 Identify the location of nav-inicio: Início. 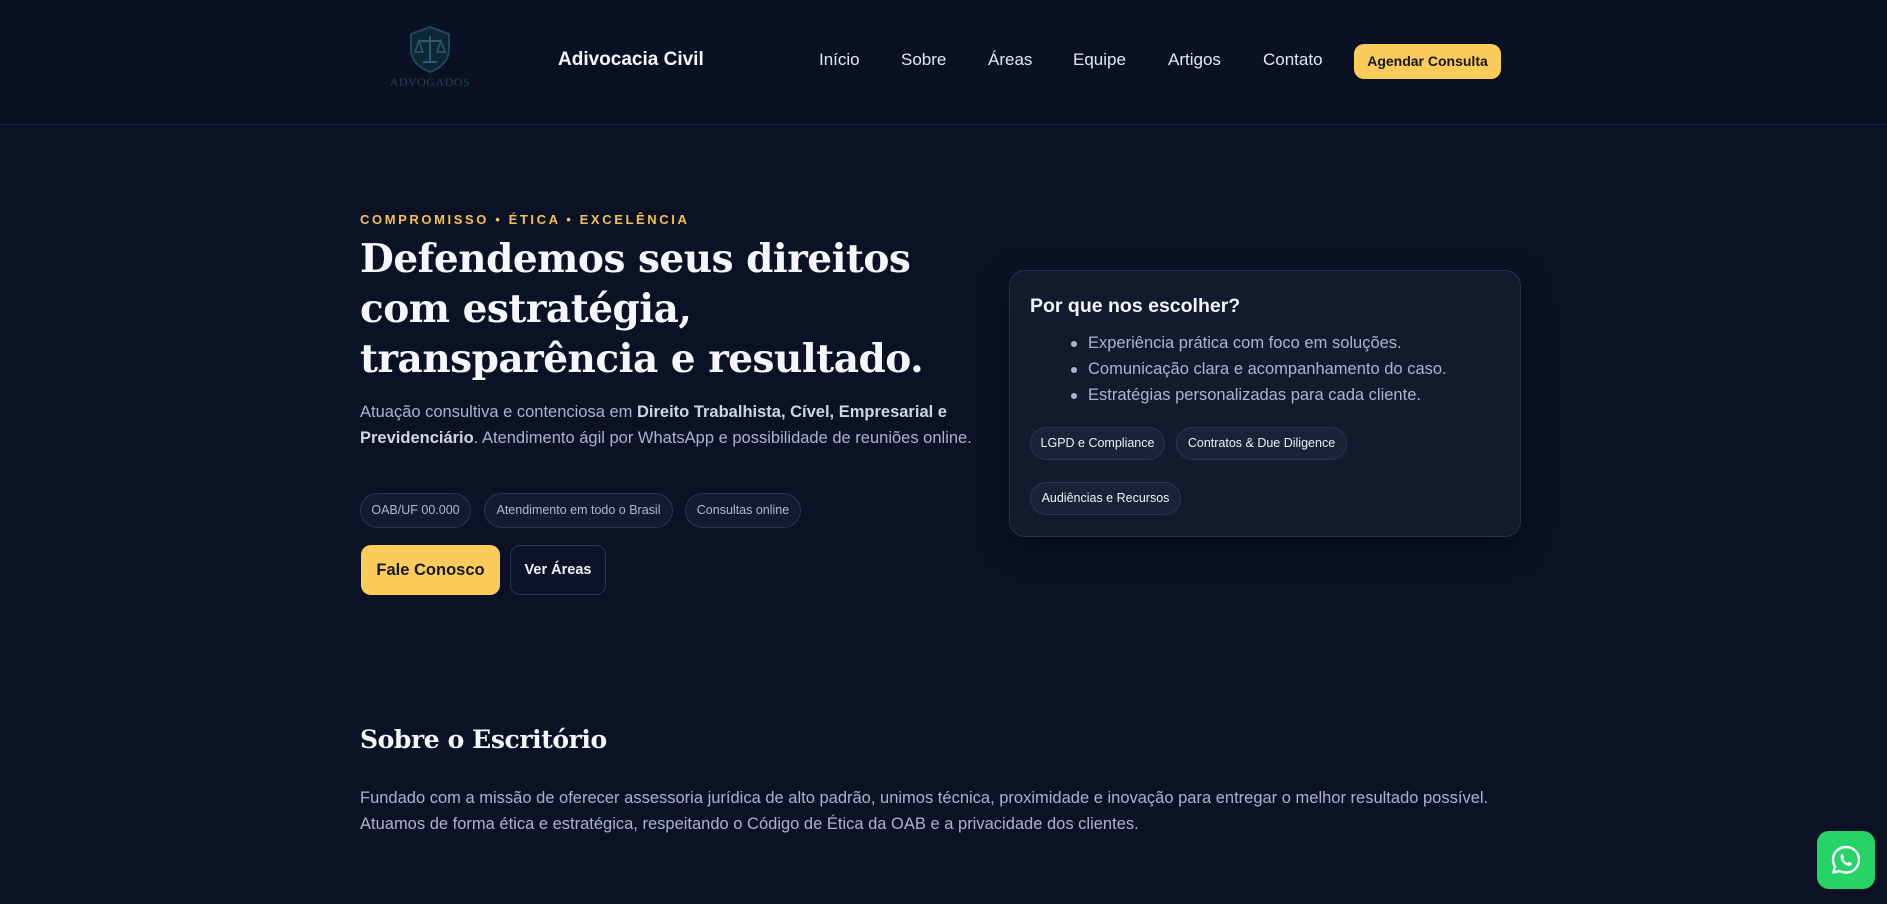
(839, 60).